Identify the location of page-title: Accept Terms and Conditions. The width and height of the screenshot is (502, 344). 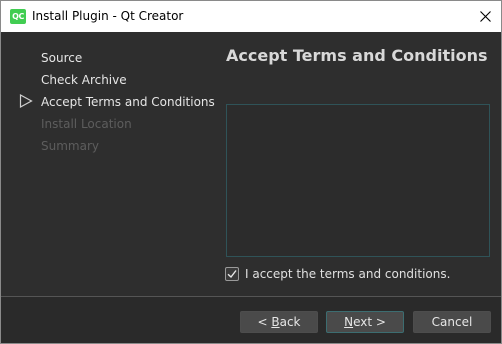
(357, 55).